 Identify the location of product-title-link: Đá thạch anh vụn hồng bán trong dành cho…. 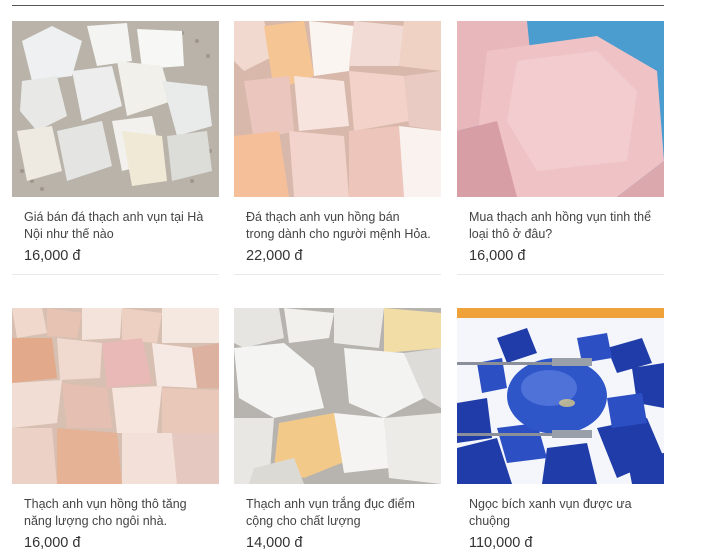
(337, 226).